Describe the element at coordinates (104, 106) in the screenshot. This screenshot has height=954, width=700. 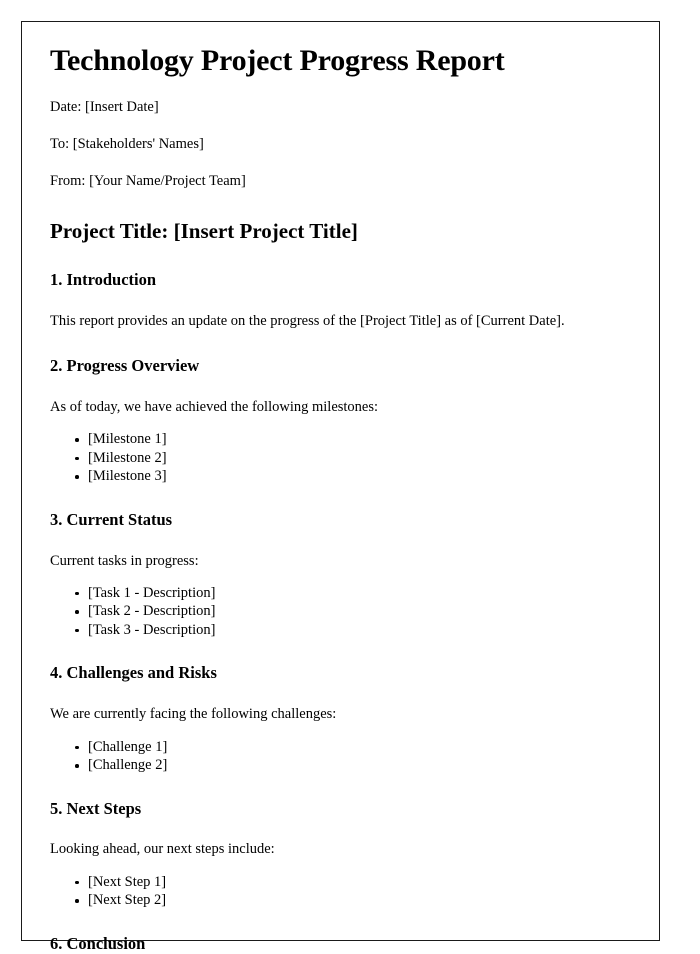
I see `meta-date: Date: [Insert Date]` at that location.